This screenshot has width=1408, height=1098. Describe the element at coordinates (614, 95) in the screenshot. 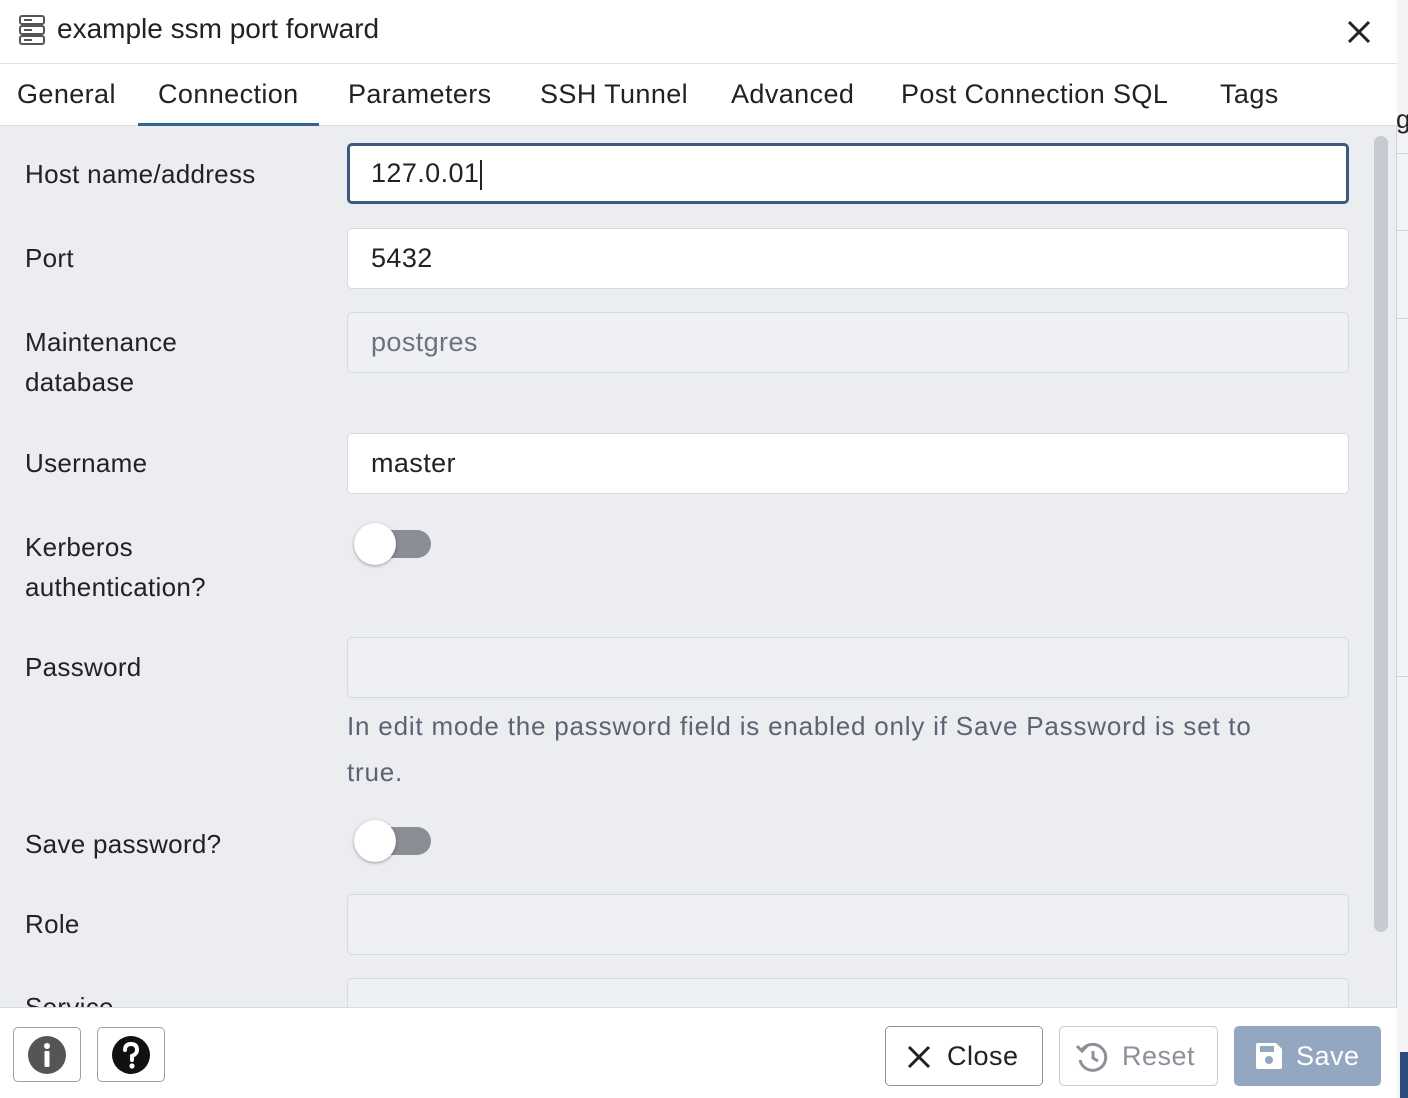

I see `tab-ssh-tunnel: SSH Tunnel` at that location.